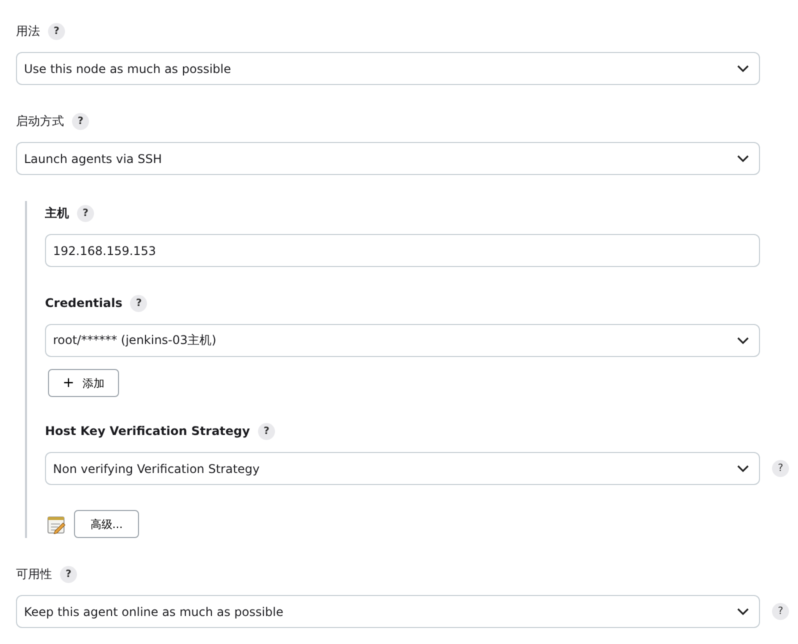  What do you see at coordinates (28, 31) in the screenshot?
I see `field-label: 用法` at bounding box center [28, 31].